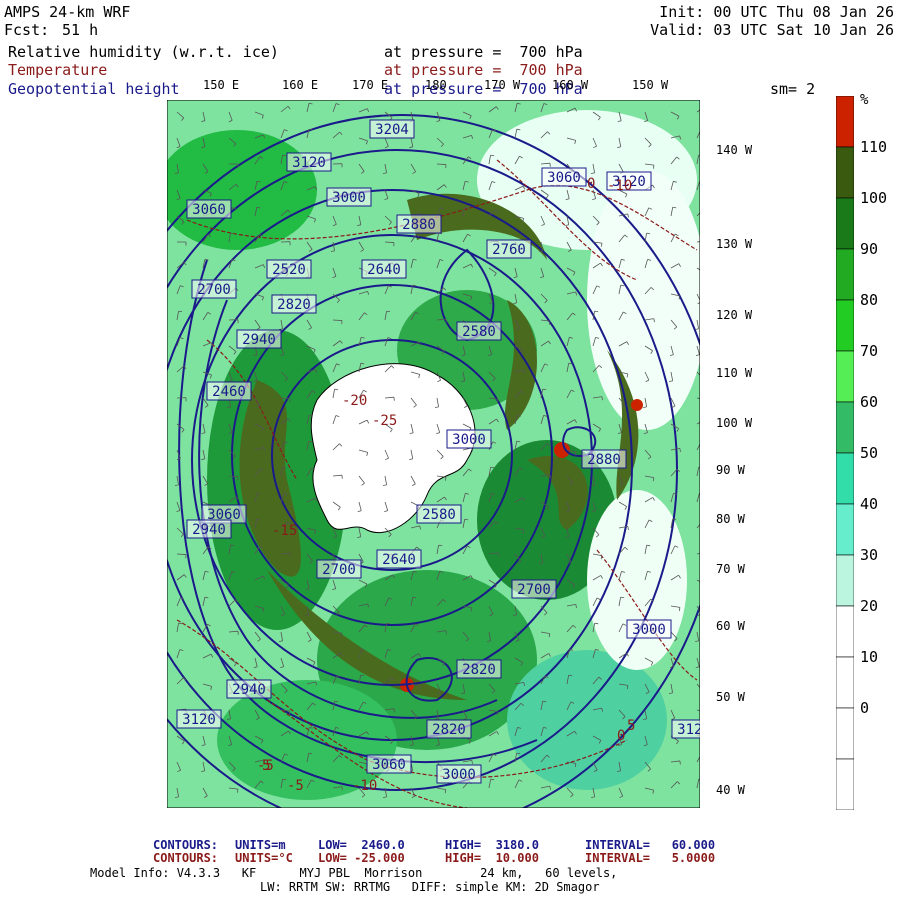  What do you see at coordinates (364, 786) in the screenshot?
I see `temperature-label: -10` at bounding box center [364, 786].